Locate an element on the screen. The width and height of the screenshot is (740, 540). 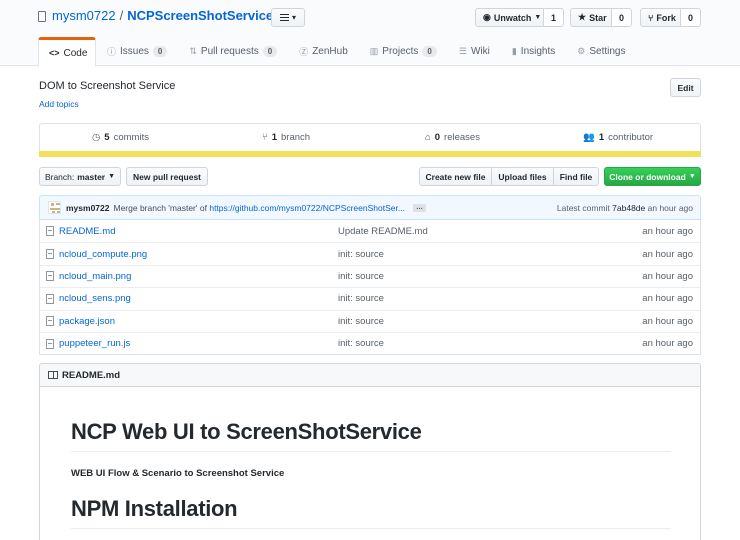
star-count: 0 is located at coordinates (622, 17).